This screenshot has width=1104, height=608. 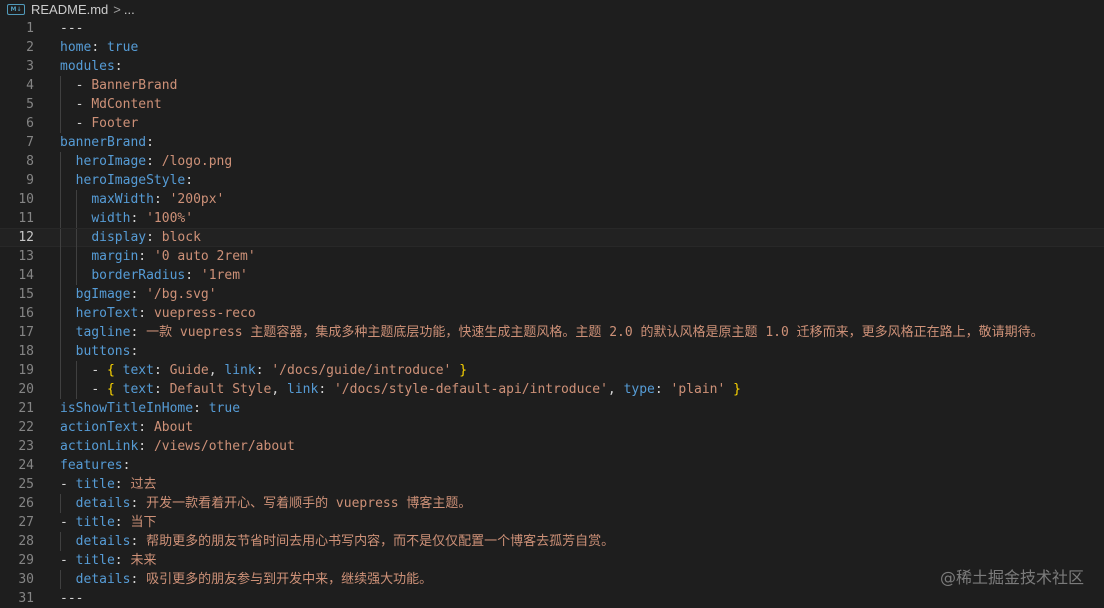 What do you see at coordinates (26, 503) in the screenshot?
I see `line-number: 26` at bounding box center [26, 503].